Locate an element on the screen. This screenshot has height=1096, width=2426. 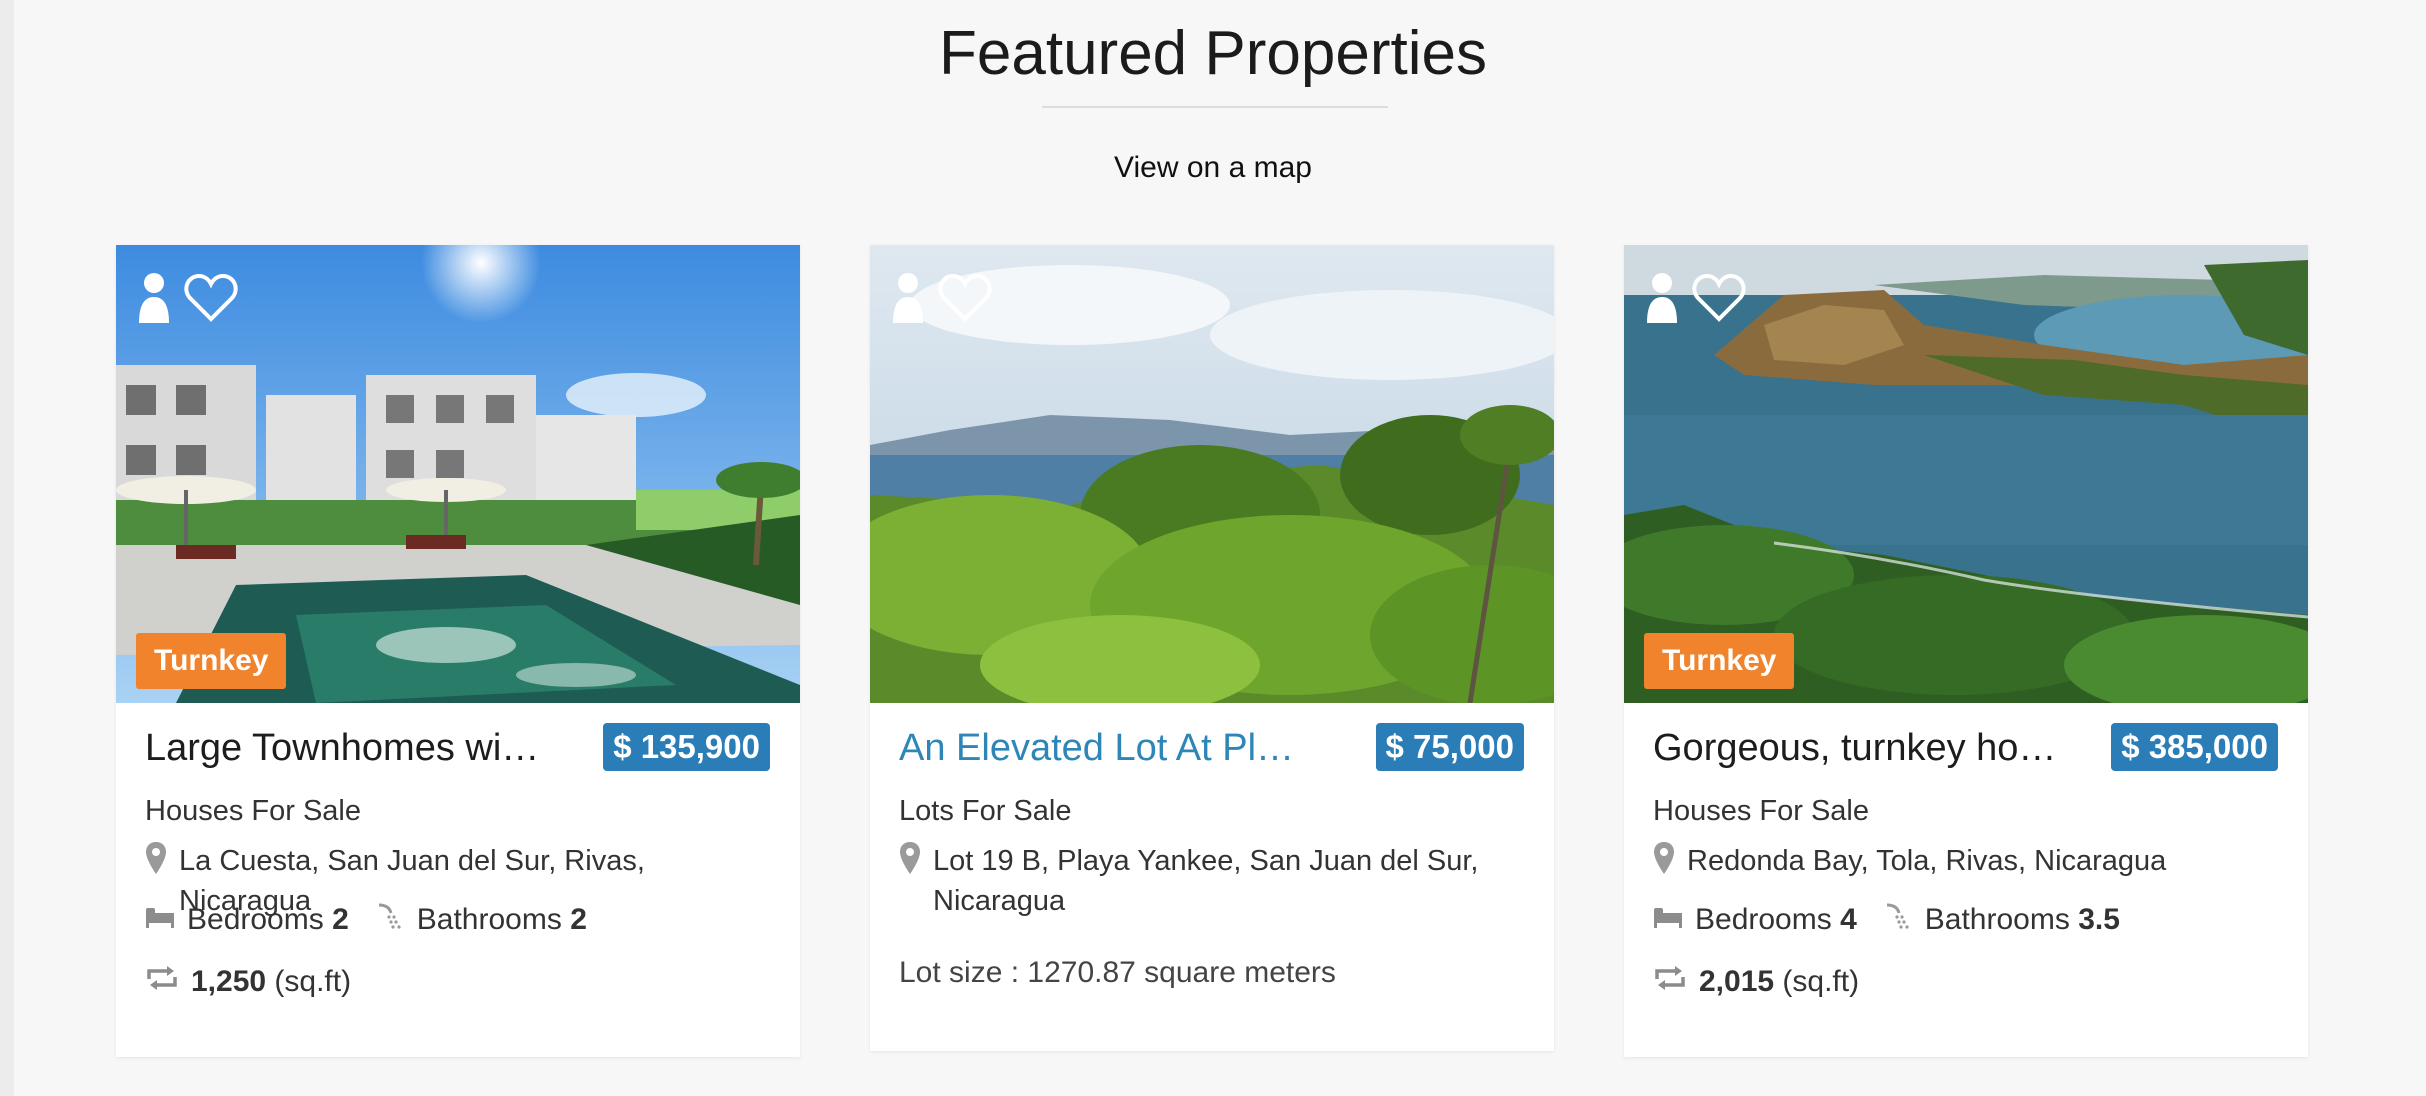
property-category: Lots For Sale is located at coordinates (985, 811).